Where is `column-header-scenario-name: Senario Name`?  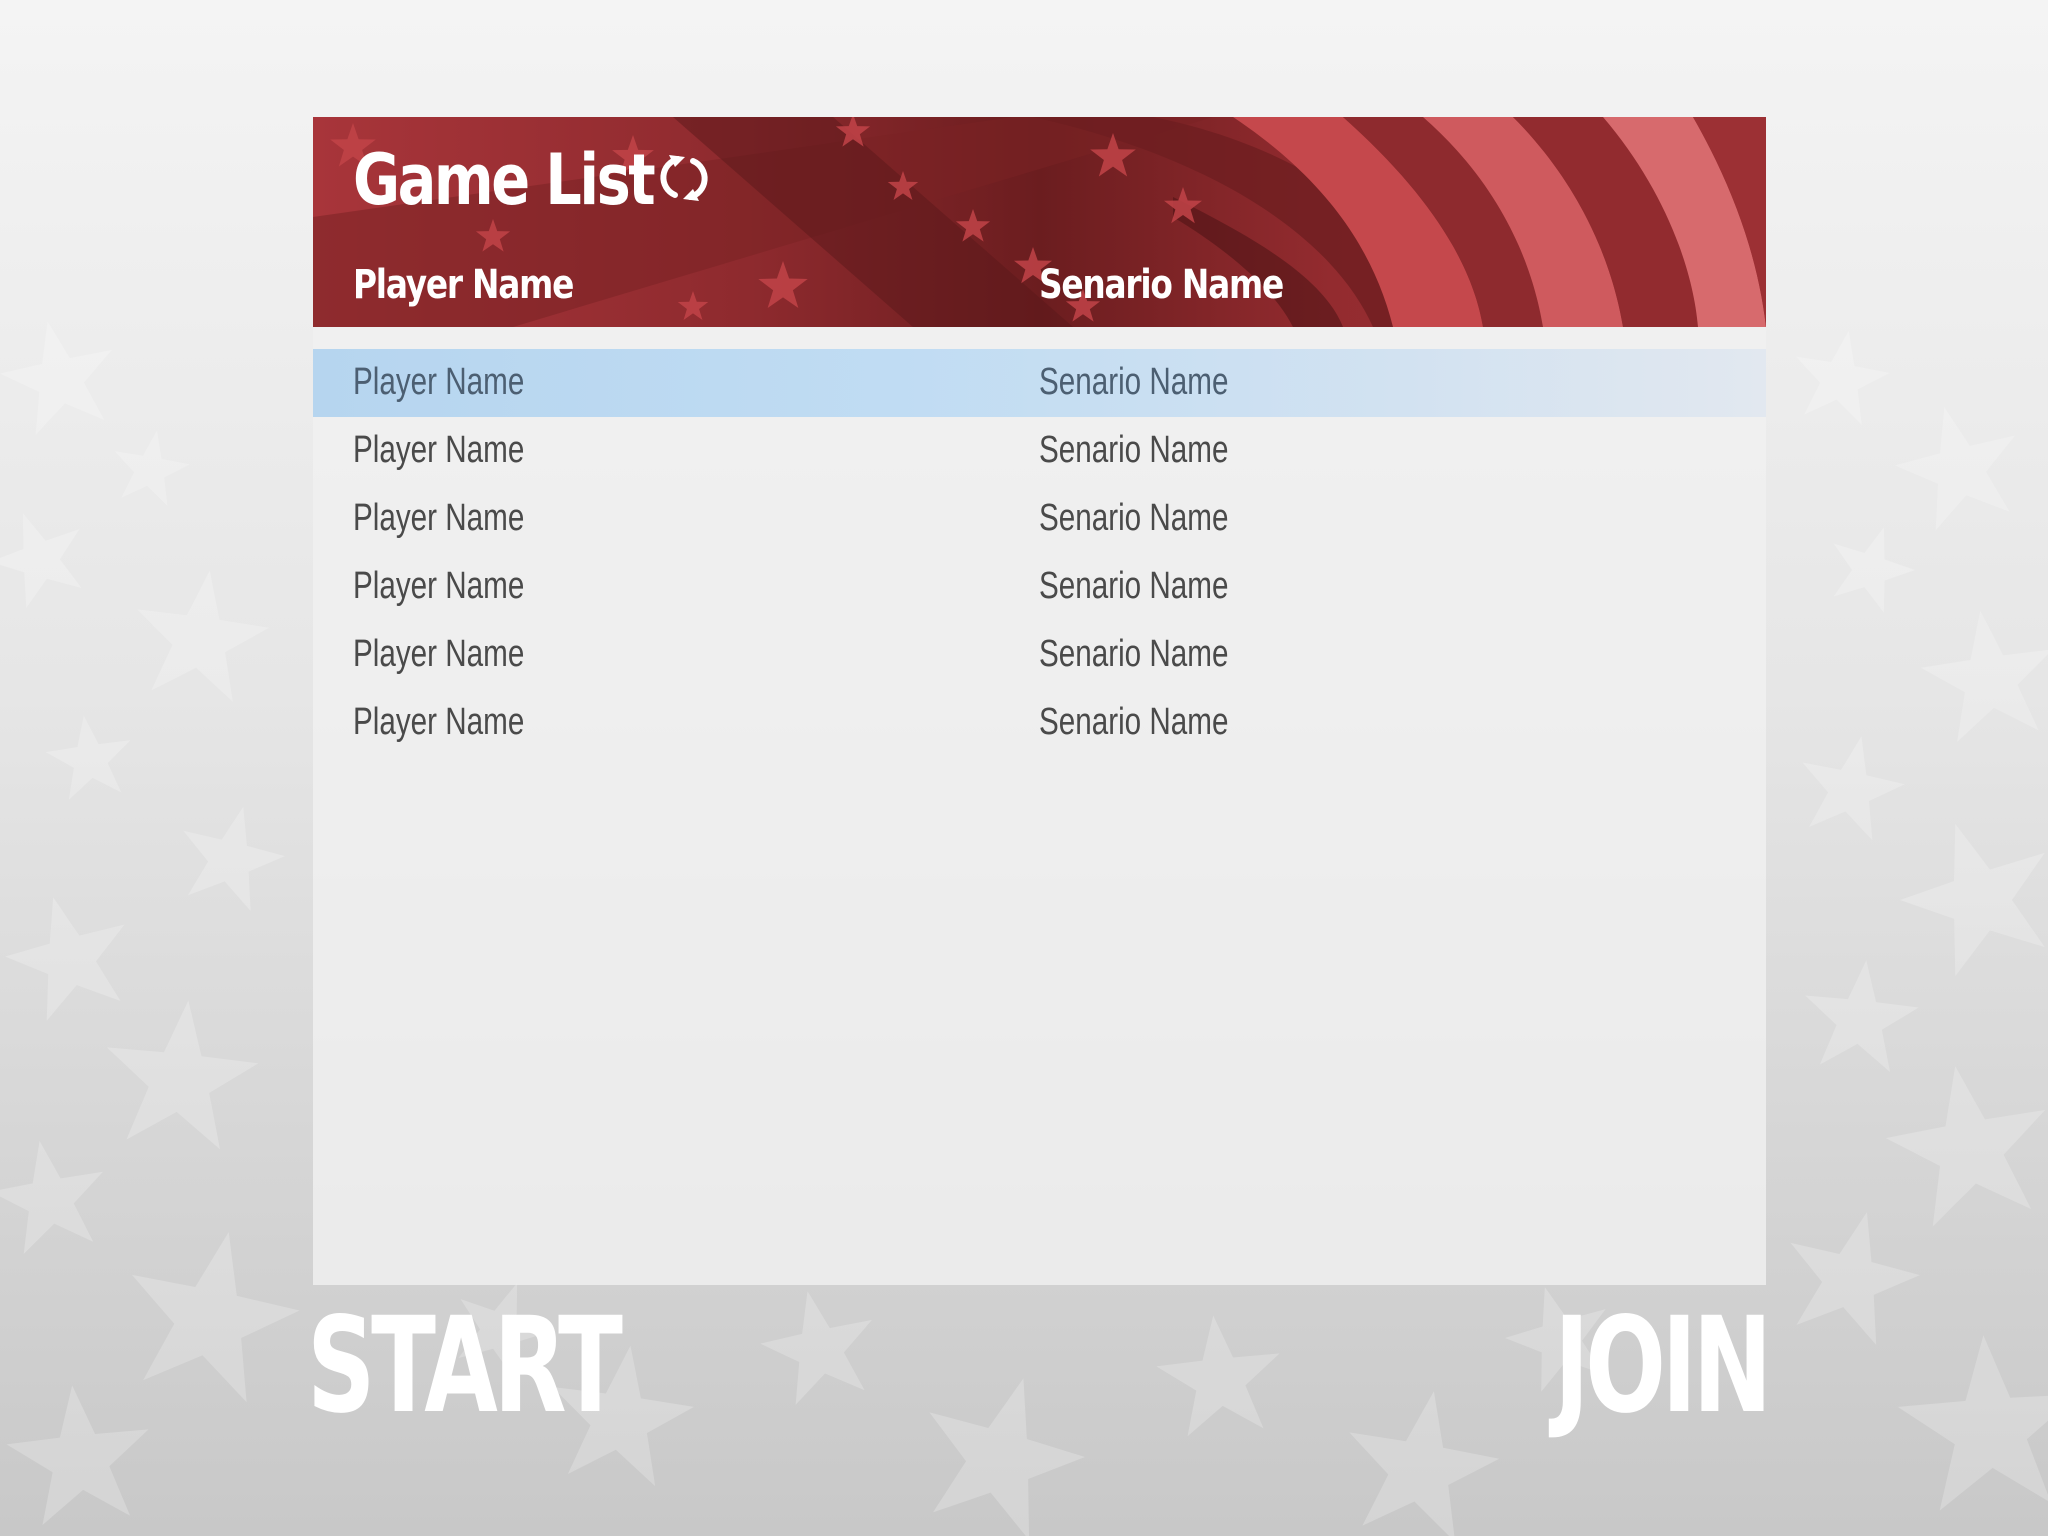
column-header-scenario-name: Senario Name is located at coordinates (1161, 285).